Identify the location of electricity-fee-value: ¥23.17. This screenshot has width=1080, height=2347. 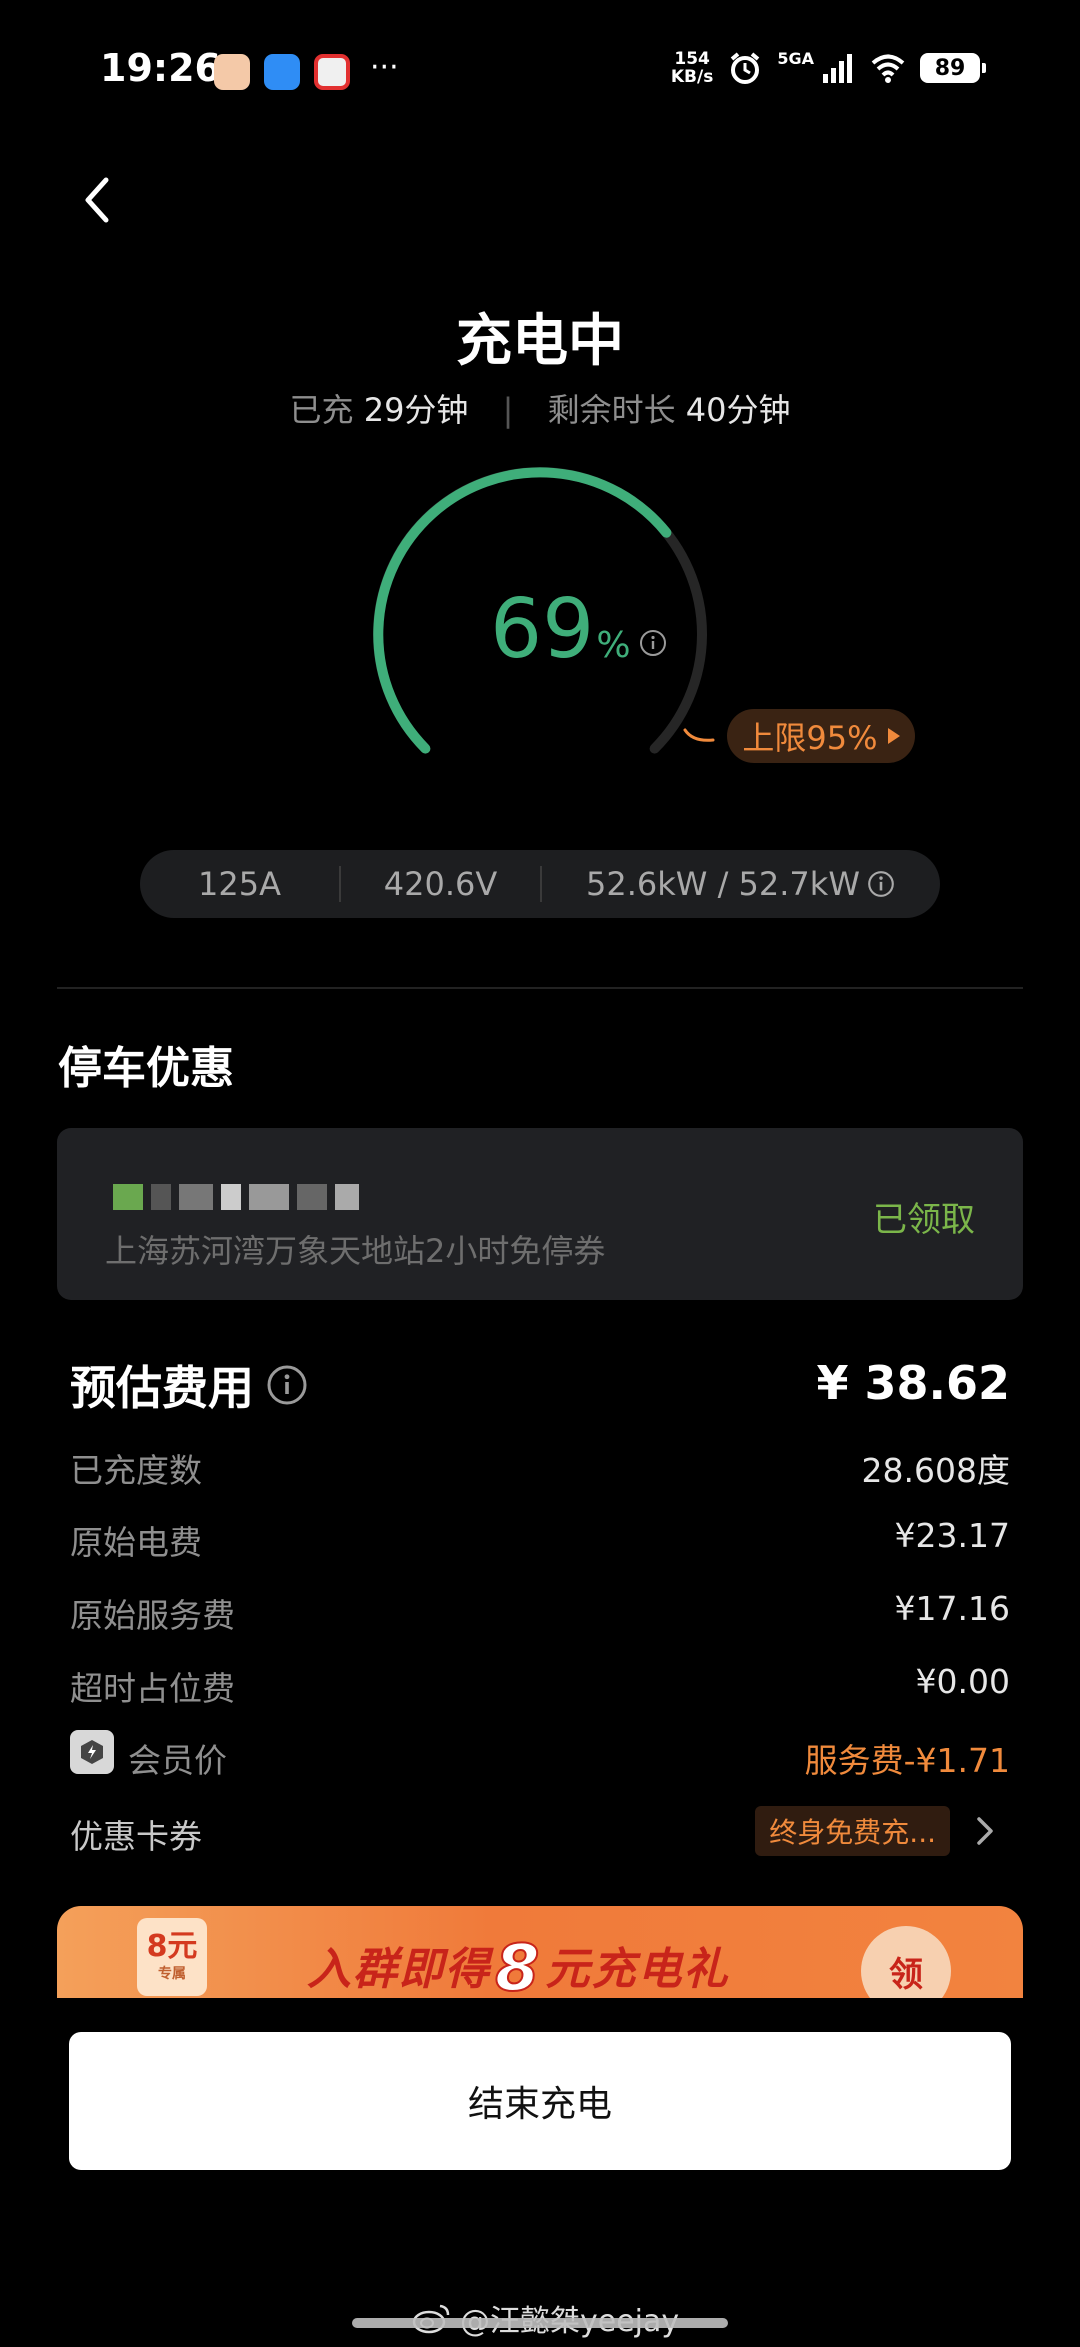
(952, 1535).